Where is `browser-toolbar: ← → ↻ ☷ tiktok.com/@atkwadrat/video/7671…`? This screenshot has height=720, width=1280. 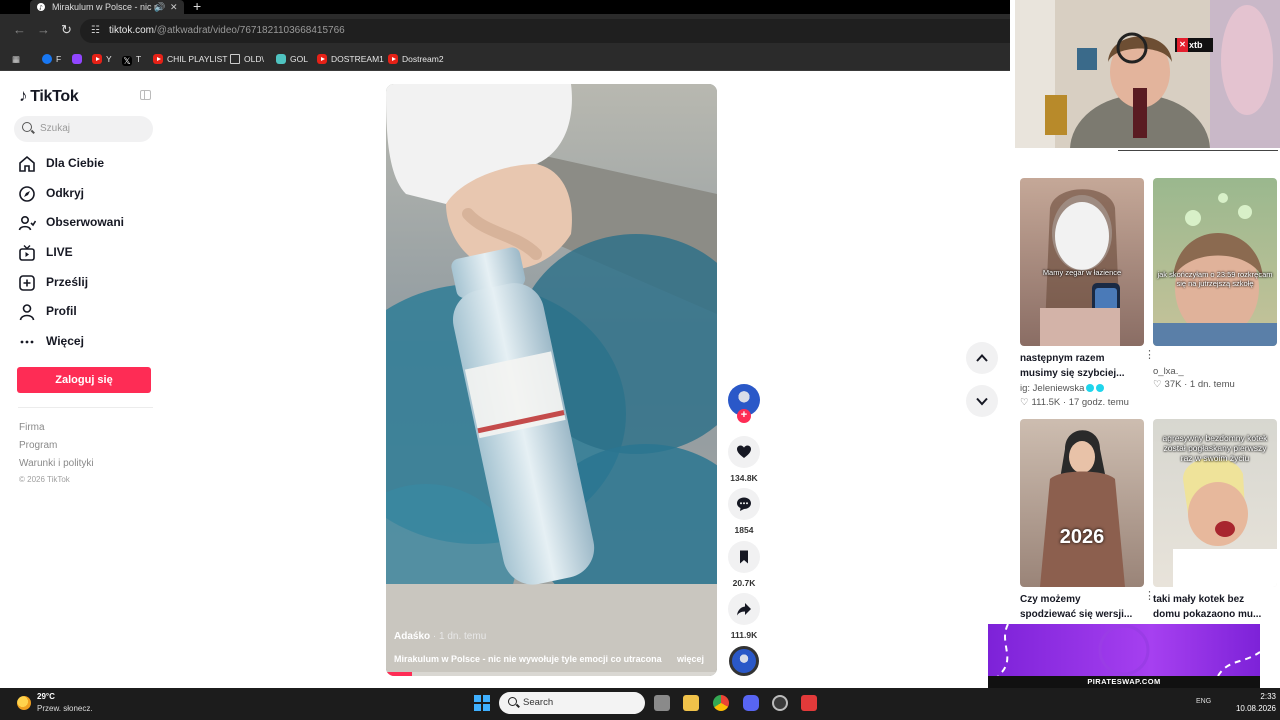 browser-toolbar: ← → ↻ ☷ tiktok.com/@atkwadrat/video/7671… is located at coordinates (508, 30).